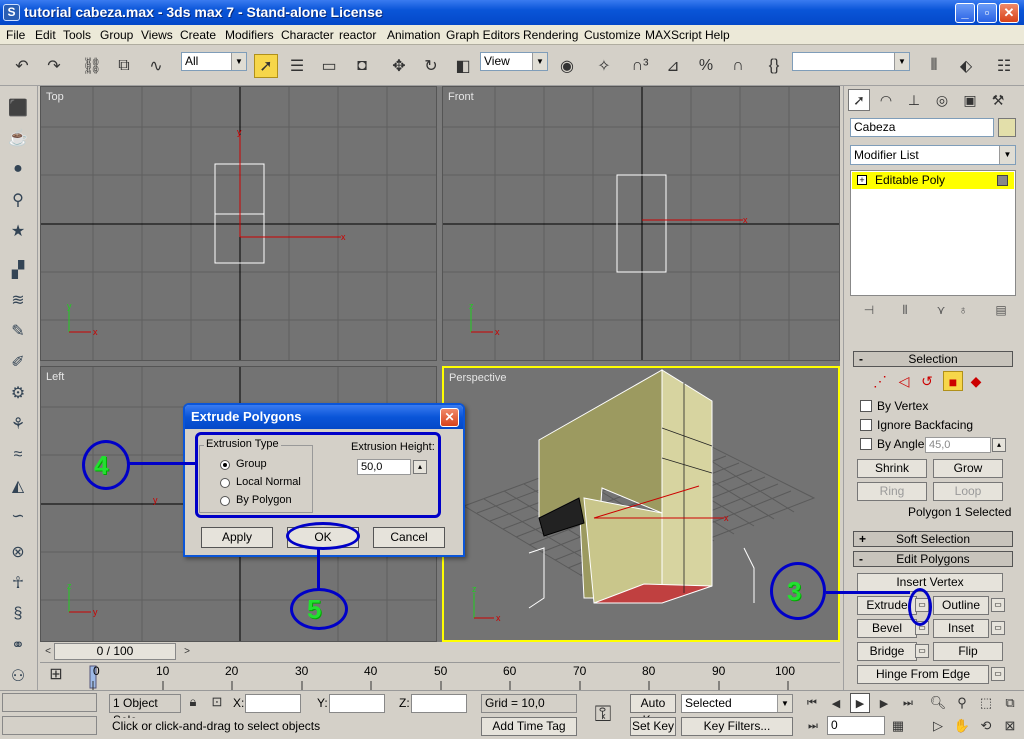  I want to click on menu-graph-editors: Graph Editors, so click(483, 35).